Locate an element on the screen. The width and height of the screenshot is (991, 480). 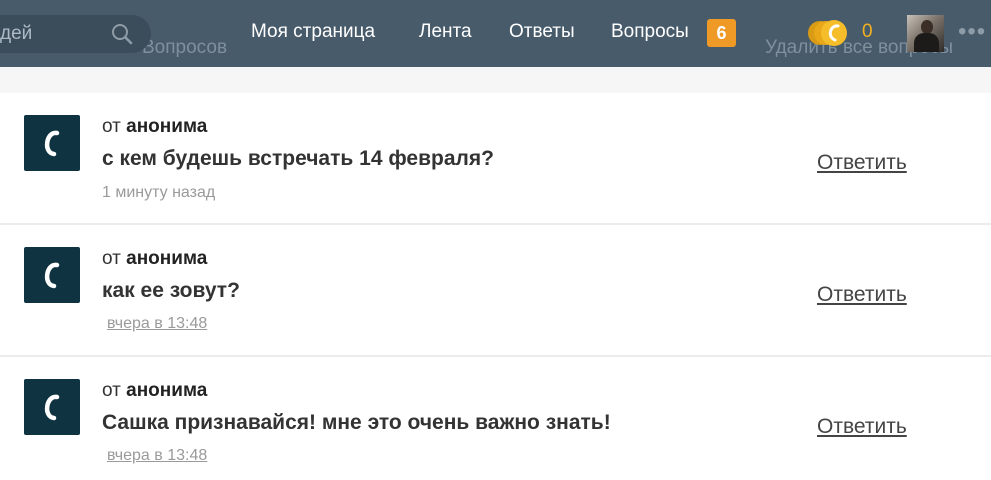
background-questions-label: Вопросов is located at coordinates (185, 47).